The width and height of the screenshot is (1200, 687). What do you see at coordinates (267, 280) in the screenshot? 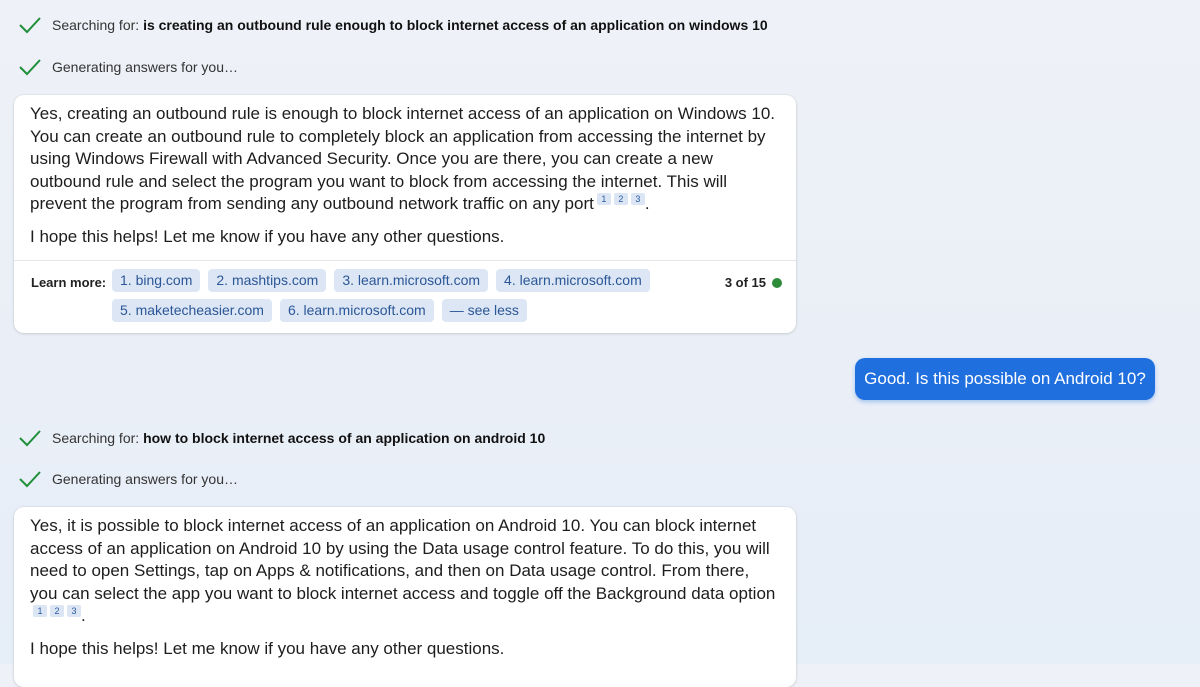
I see `source-link-mashtips: 2. mashtips.com` at bounding box center [267, 280].